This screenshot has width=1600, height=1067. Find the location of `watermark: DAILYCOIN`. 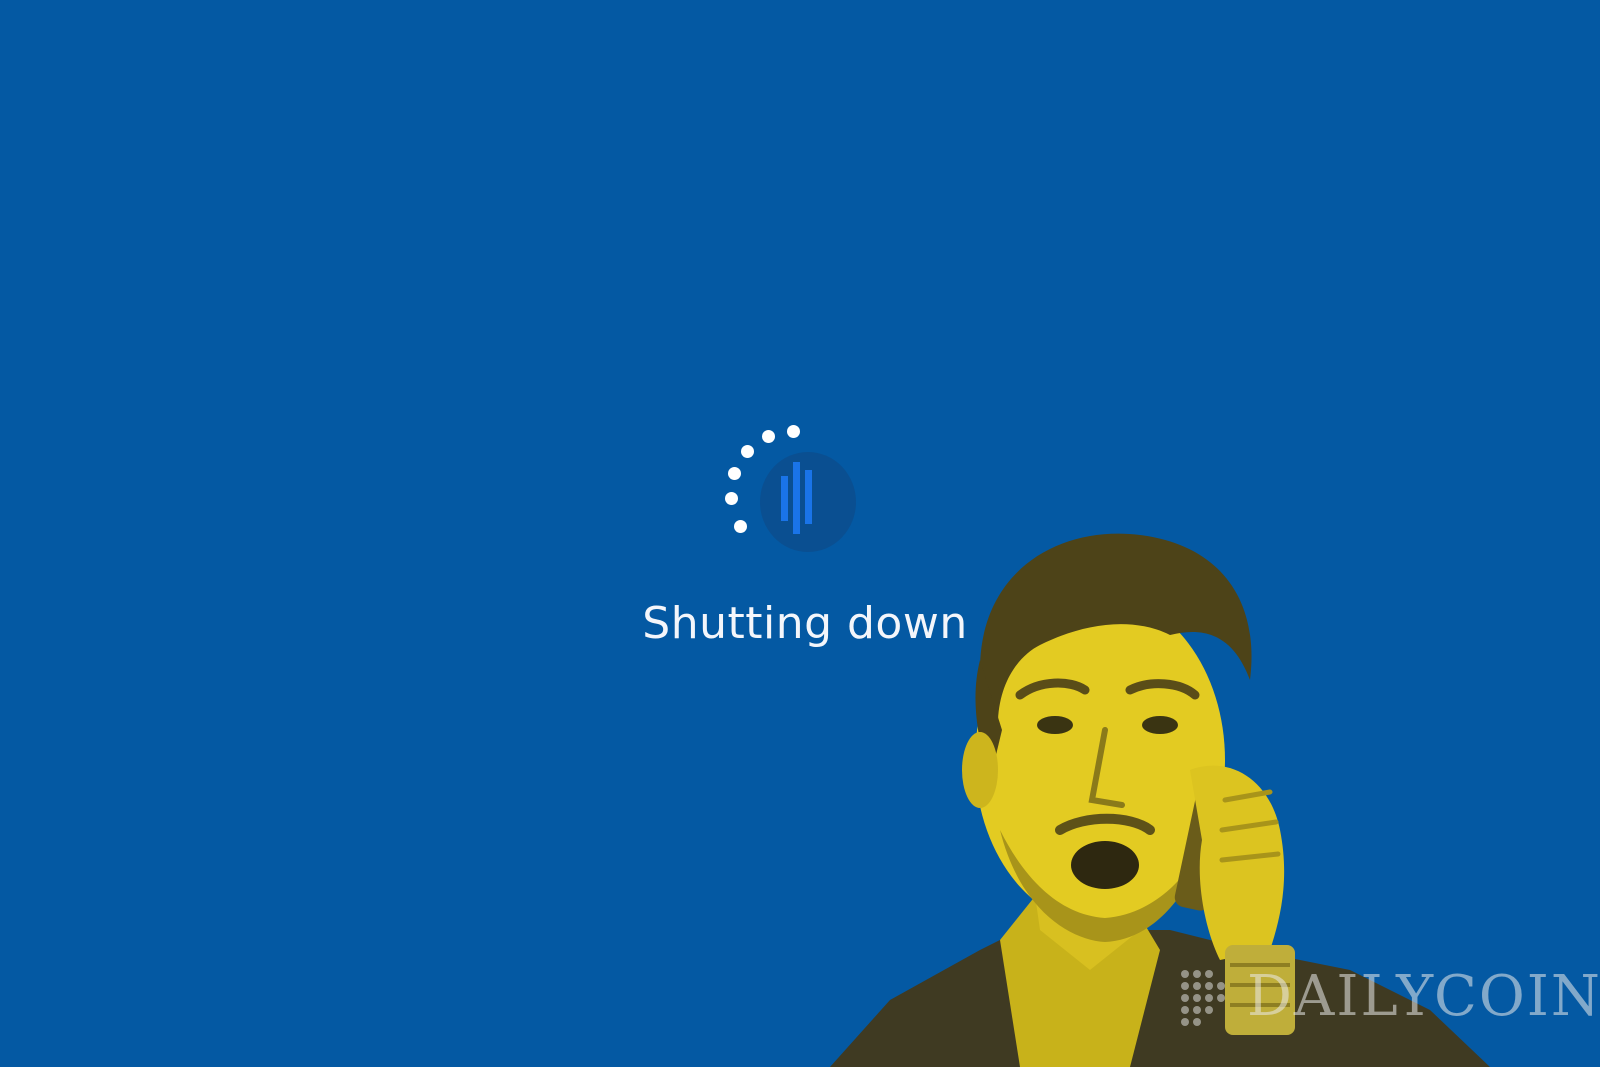

watermark: DAILYCOIN is located at coordinates (1387, 1000).